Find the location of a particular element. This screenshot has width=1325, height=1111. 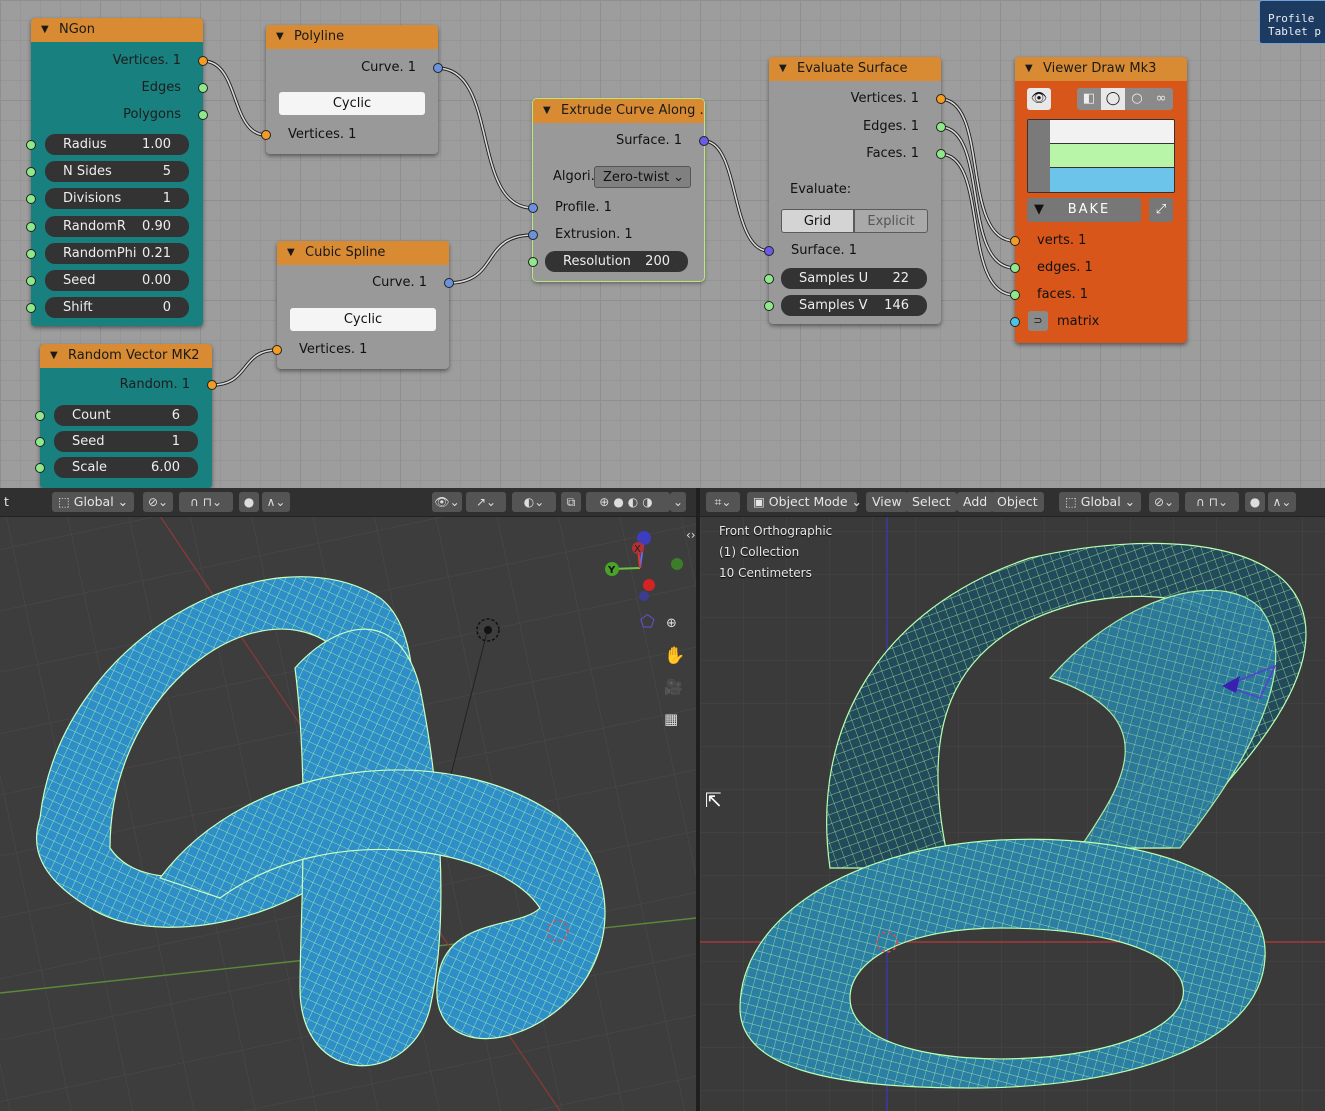

shading-modes-icon: ⊕●◐◑ is located at coordinates (628, 502).